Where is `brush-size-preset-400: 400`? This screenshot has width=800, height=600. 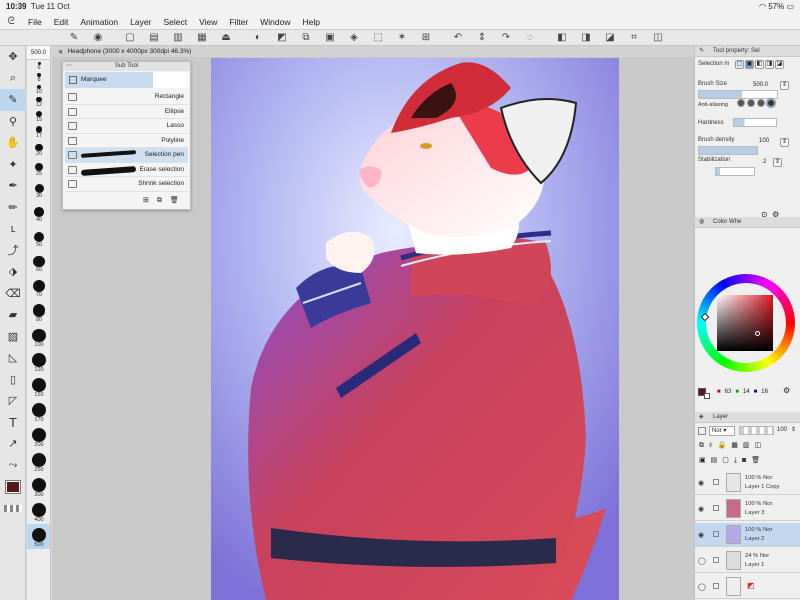 brush-size-preset-400: 400 is located at coordinates (38, 511).